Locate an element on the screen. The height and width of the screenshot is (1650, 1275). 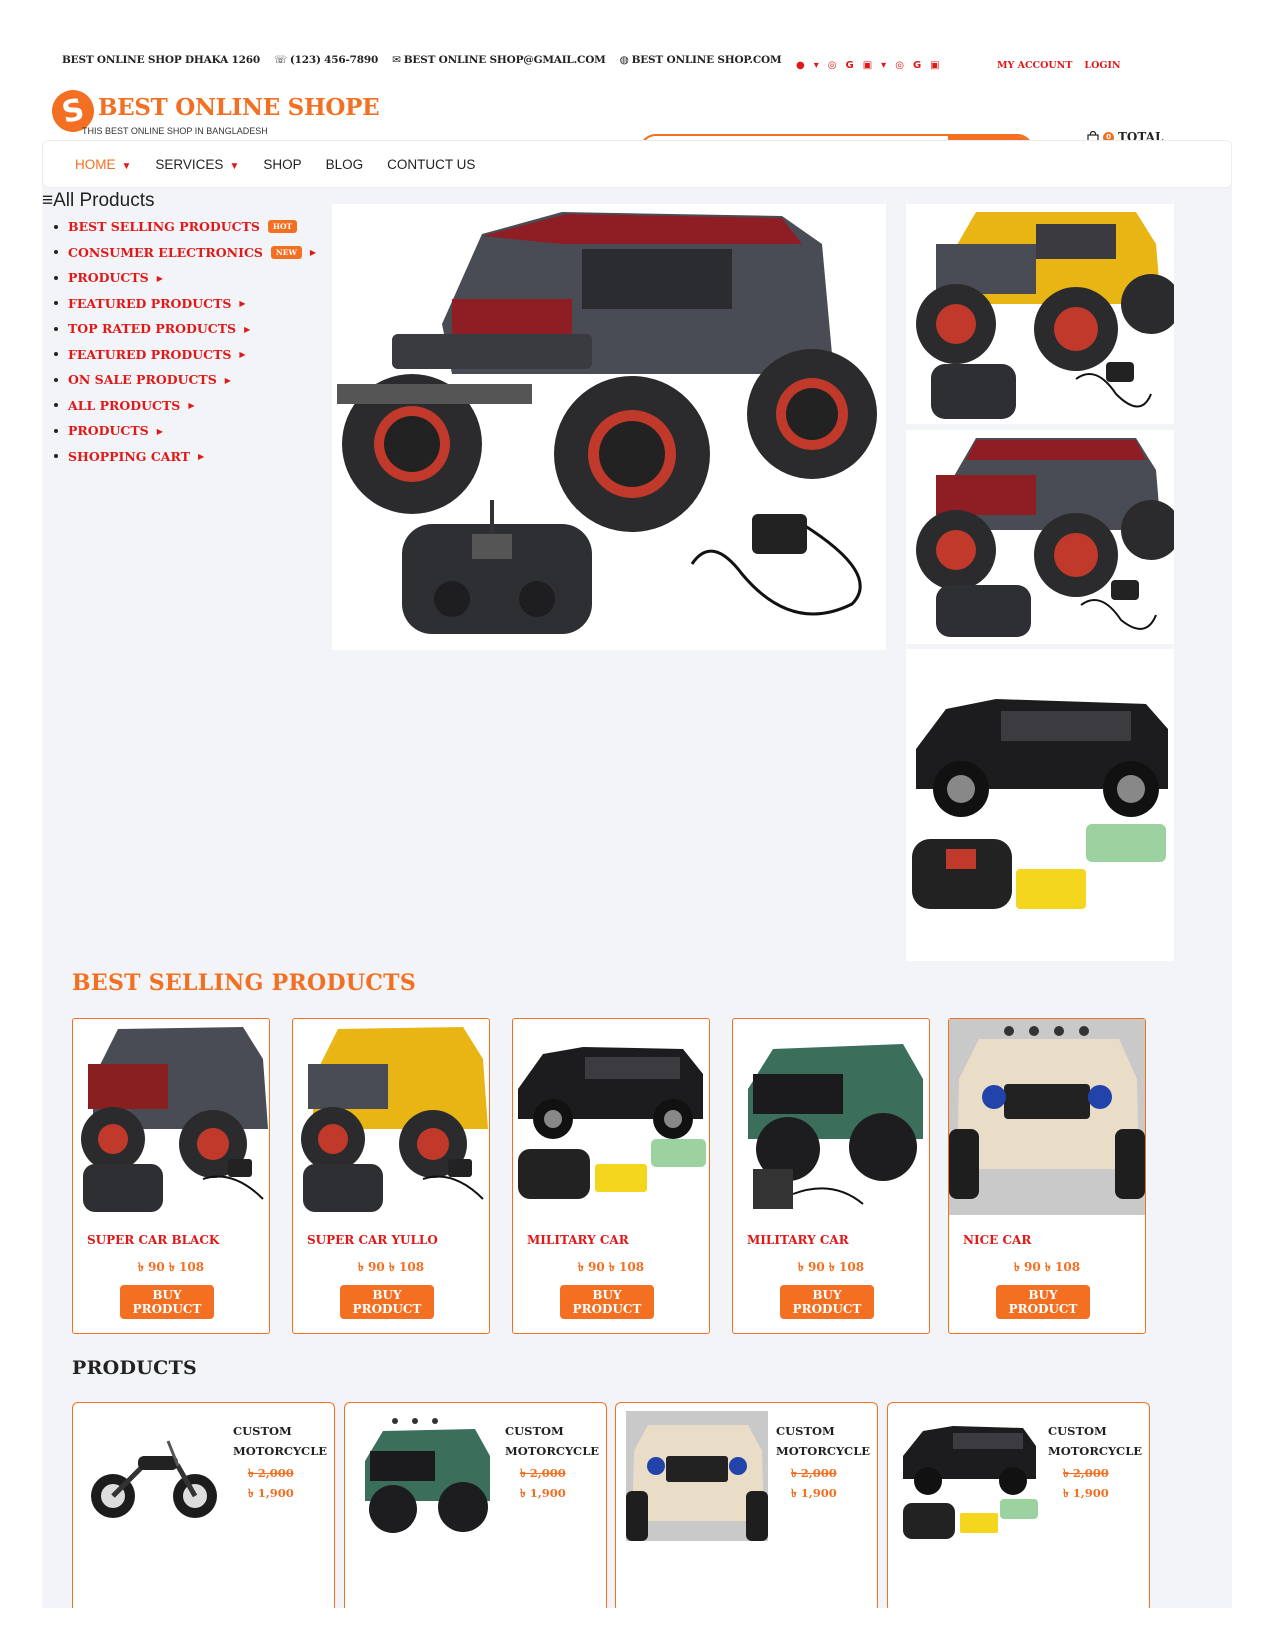
phone-text: (123) 456-7890 is located at coordinates (334, 60).